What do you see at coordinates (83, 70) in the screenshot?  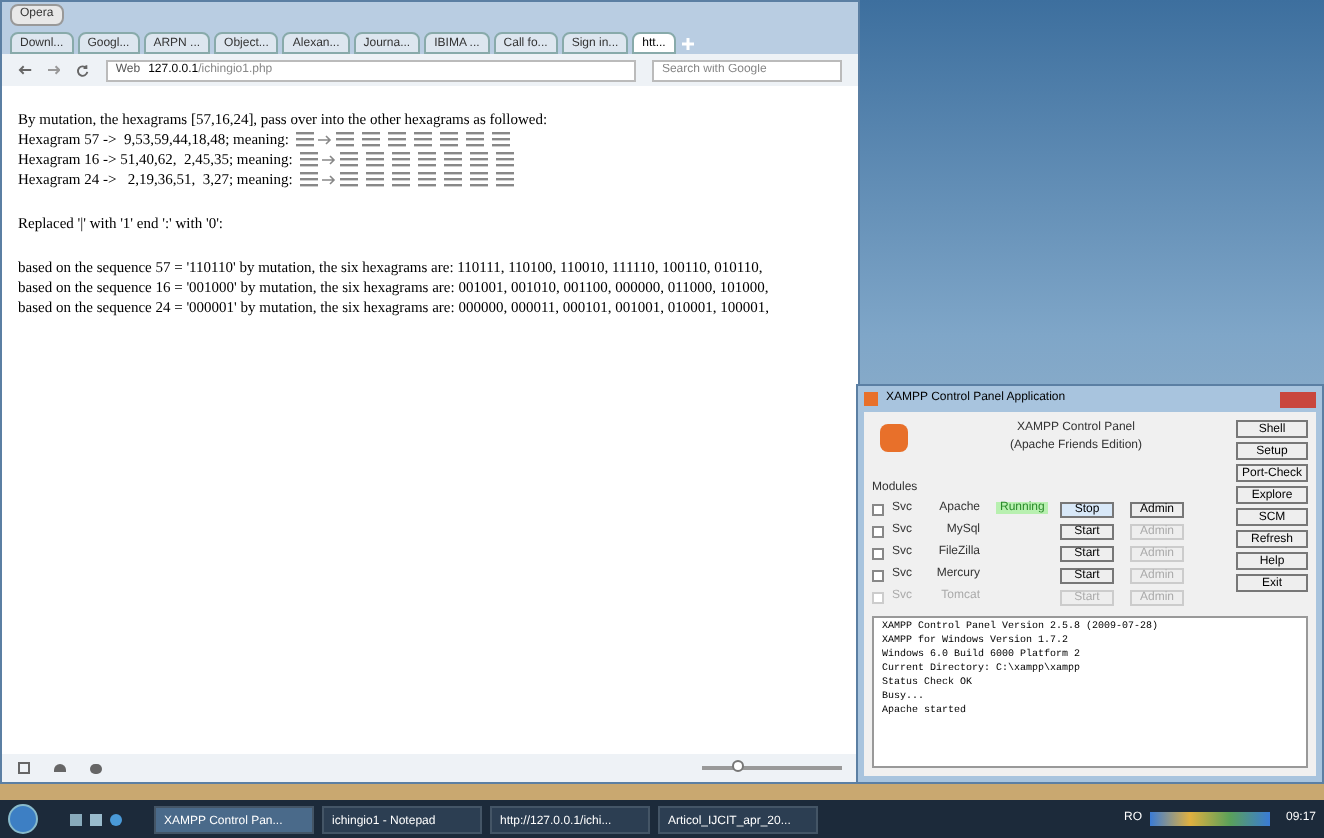 I see `reload-icon` at bounding box center [83, 70].